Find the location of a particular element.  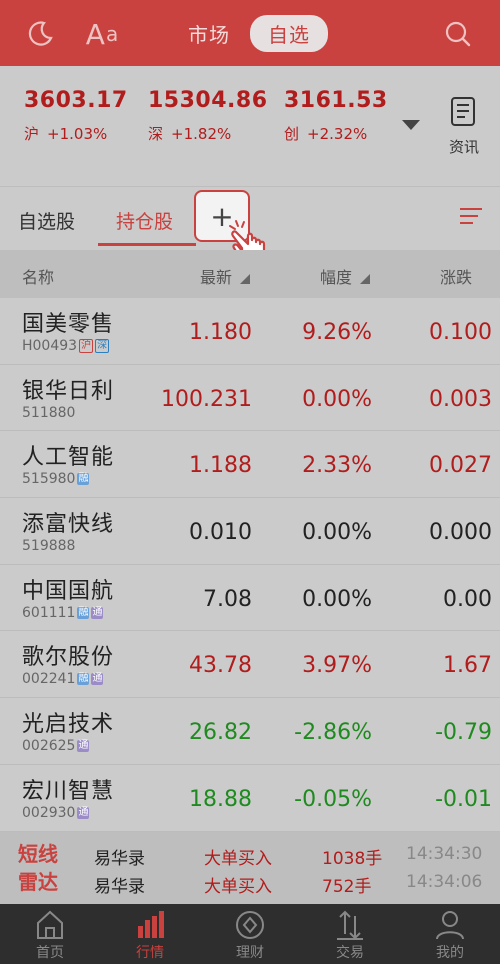

index-shanghai: 3603.17 沪 +1.03% is located at coordinates (76, 116).